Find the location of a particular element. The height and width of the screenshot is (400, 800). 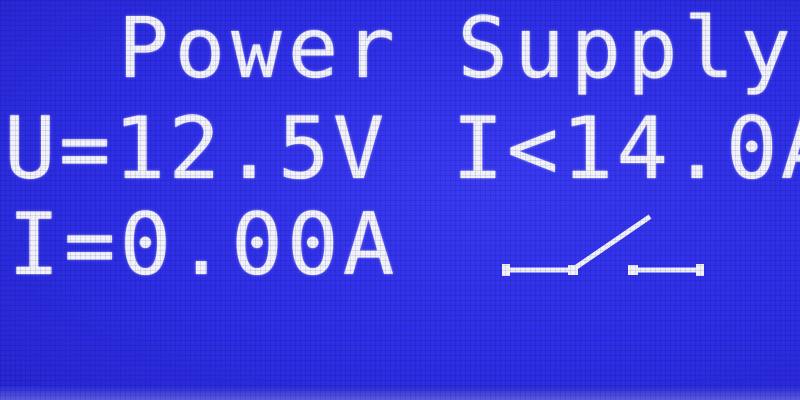

switch-open-icon is located at coordinates (603, 245).